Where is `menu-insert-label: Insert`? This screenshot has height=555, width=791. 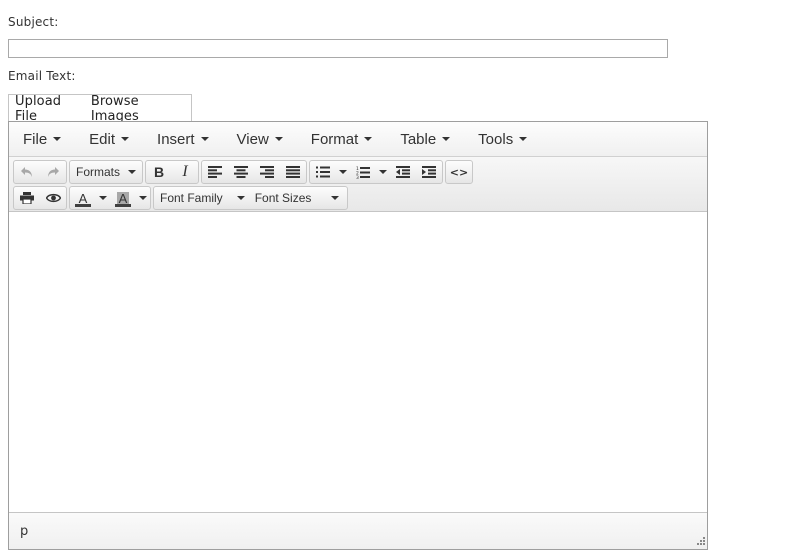 menu-insert-label: Insert is located at coordinates (176, 139).